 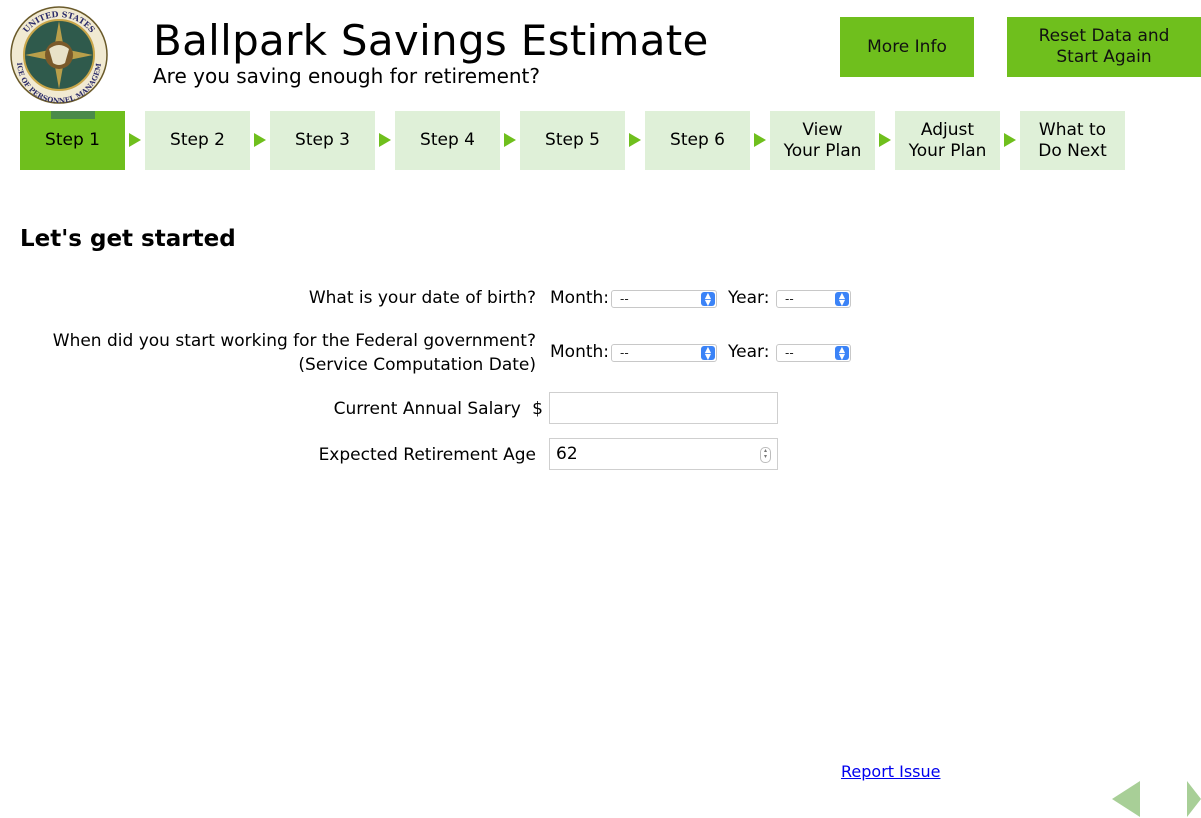 I want to click on step-label: Step 6, so click(x=697, y=140).